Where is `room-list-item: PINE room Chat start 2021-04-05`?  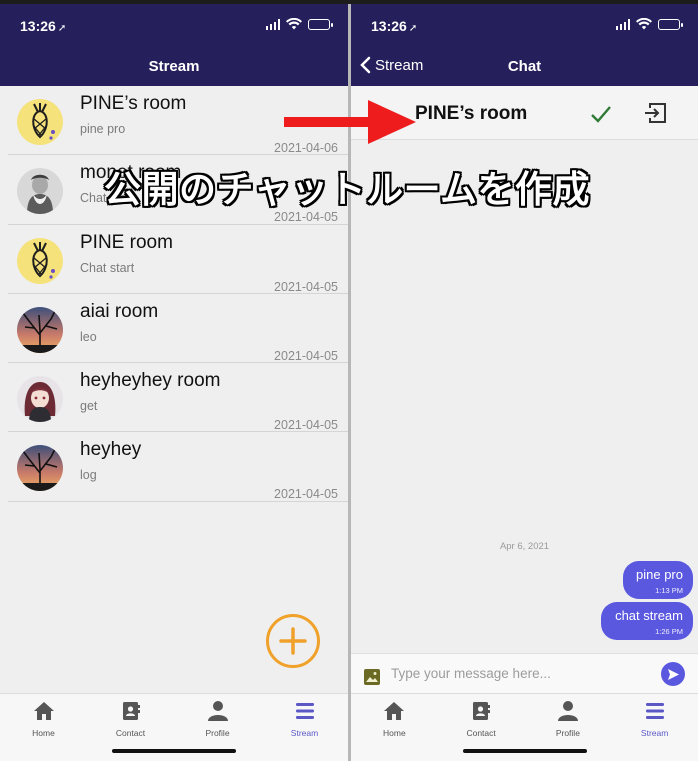
room-list-item: PINE room Chat start 2021-04-05 is located at coordinates (178, 259).